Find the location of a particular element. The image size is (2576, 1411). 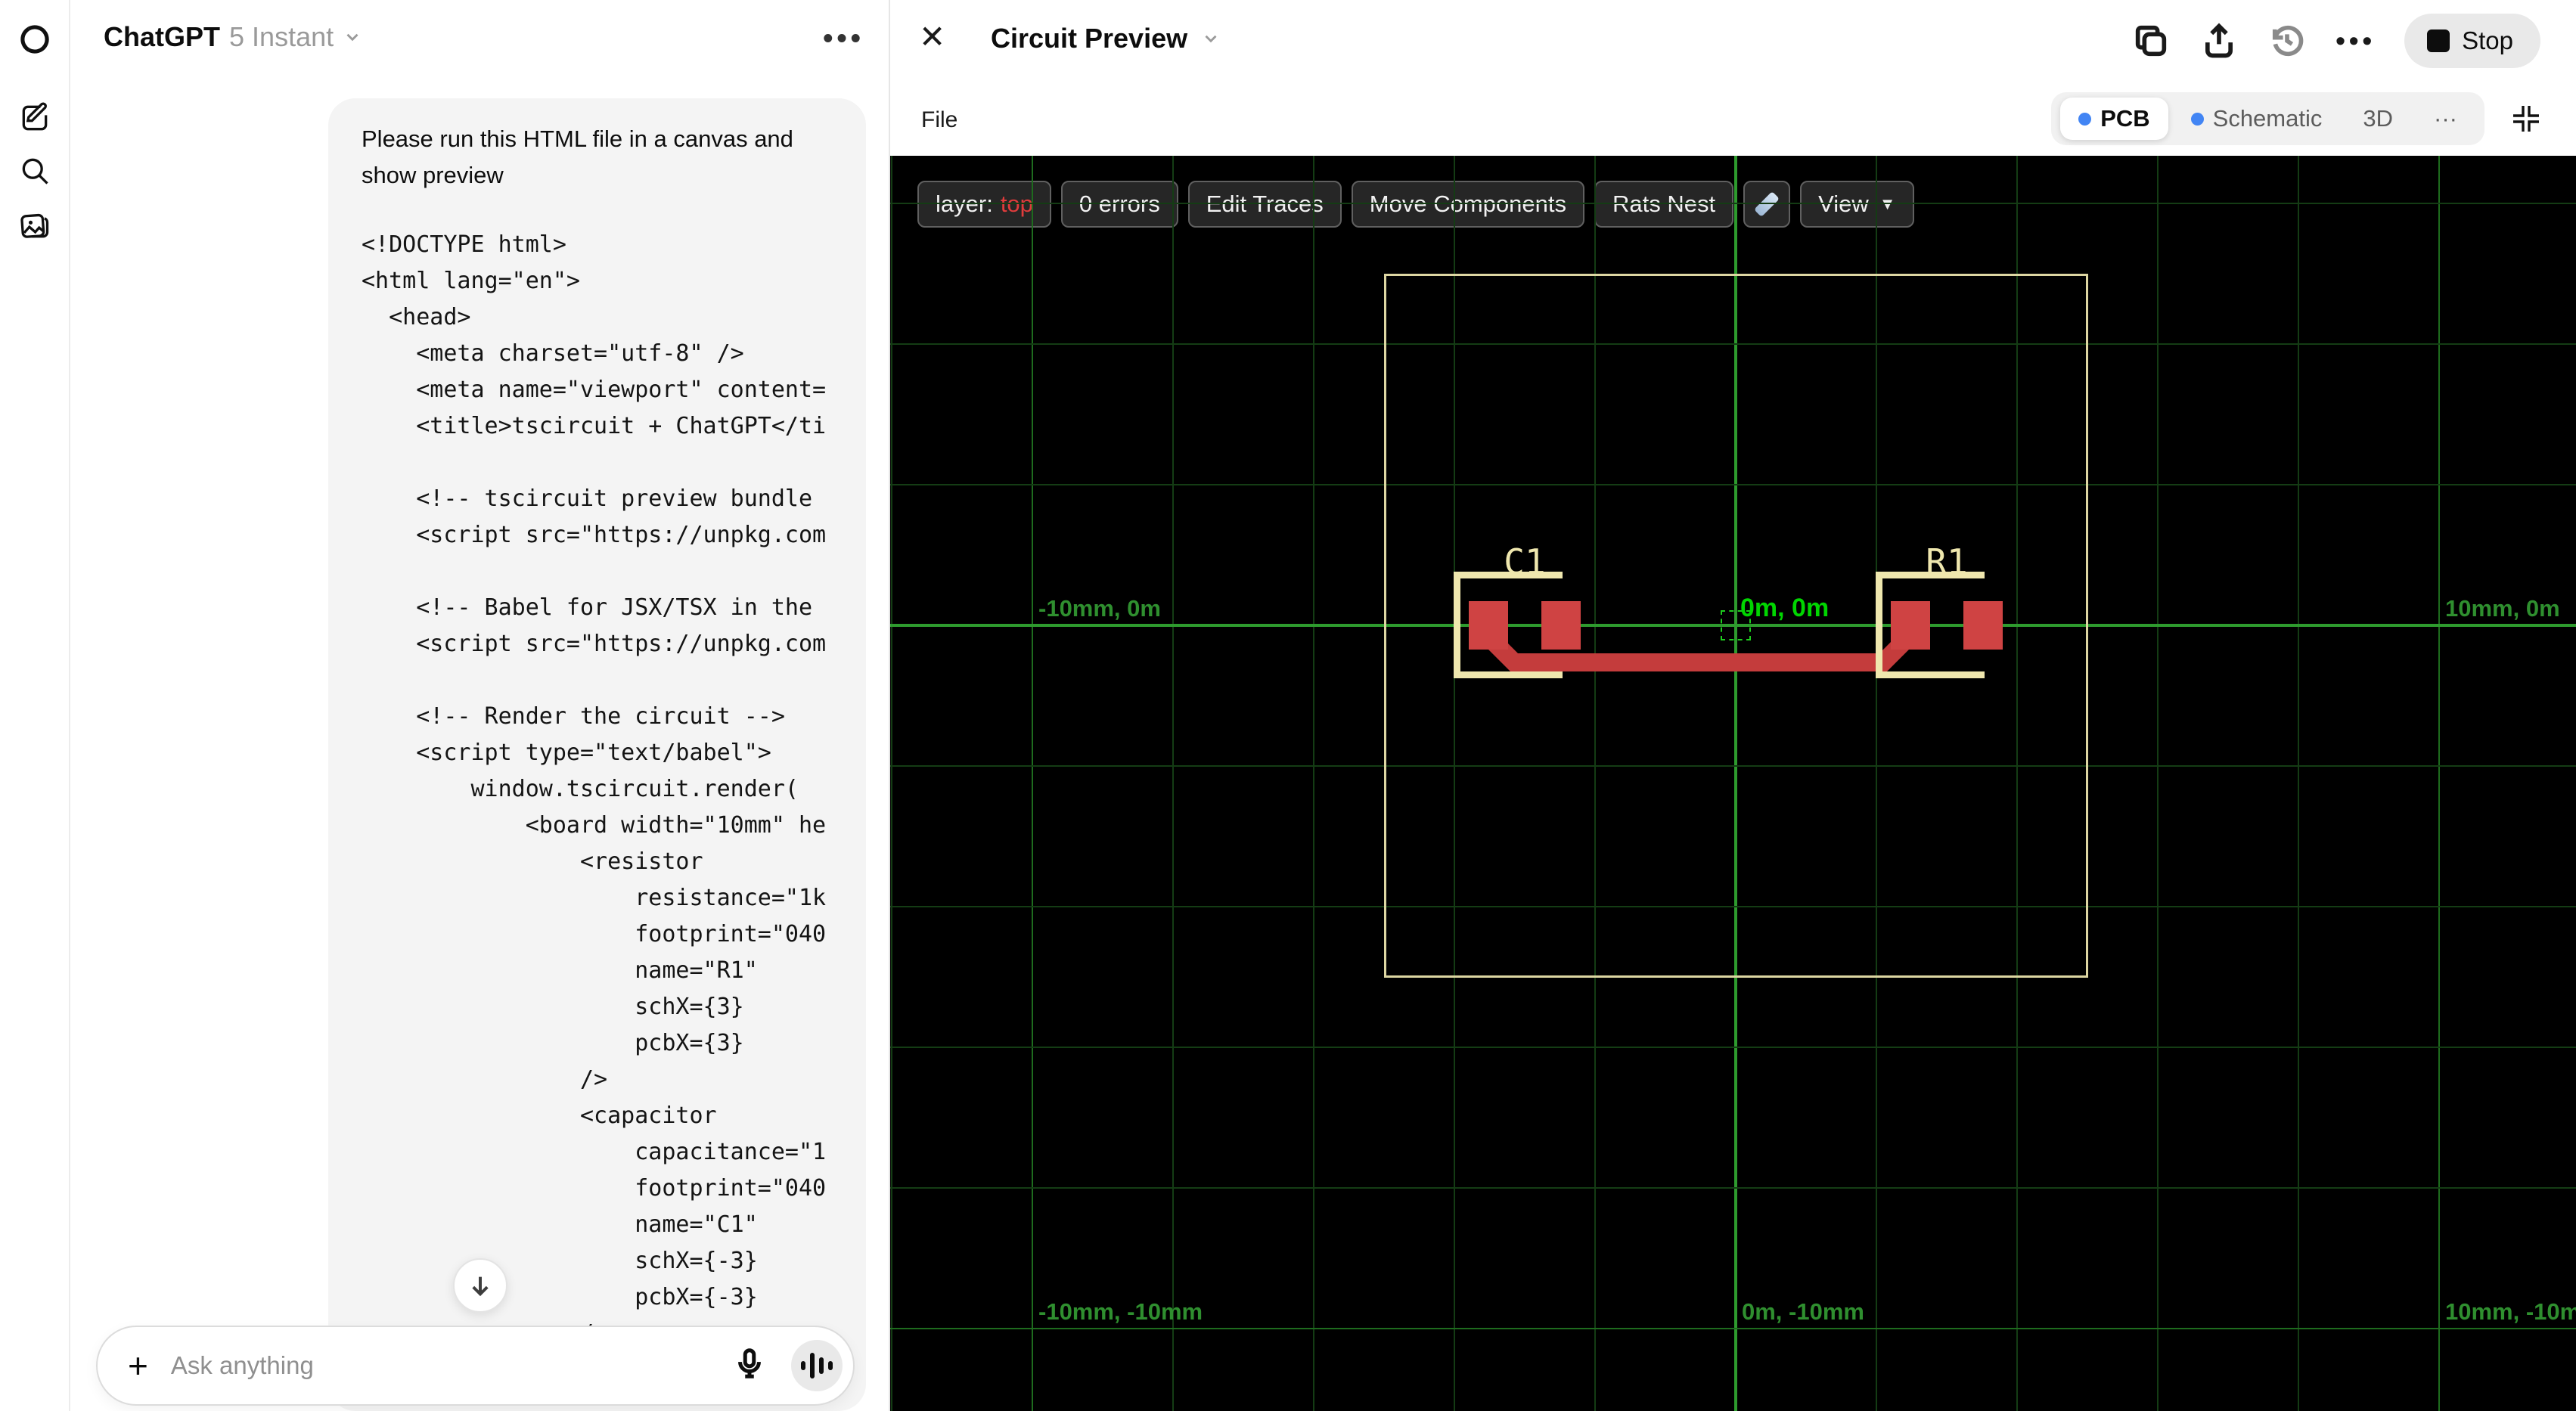

copy-button is located at coordinates (2151, 40).